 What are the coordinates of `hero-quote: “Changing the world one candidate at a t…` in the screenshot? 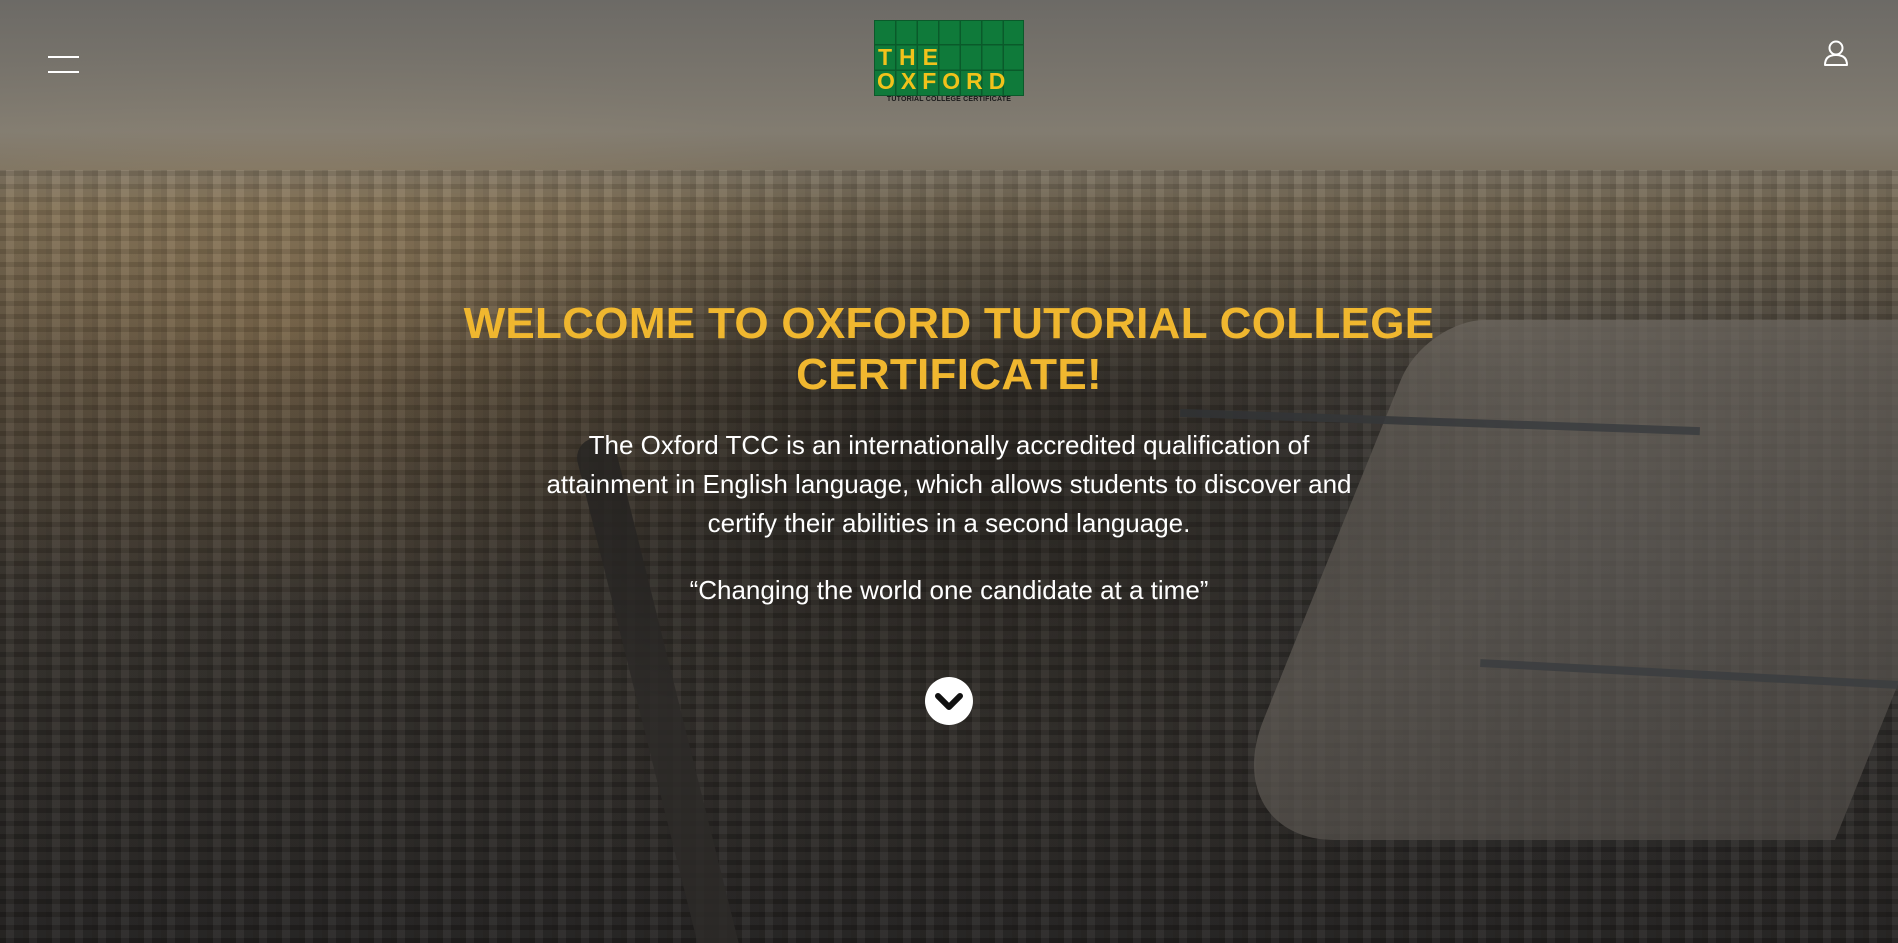 It's located at (949, 590).